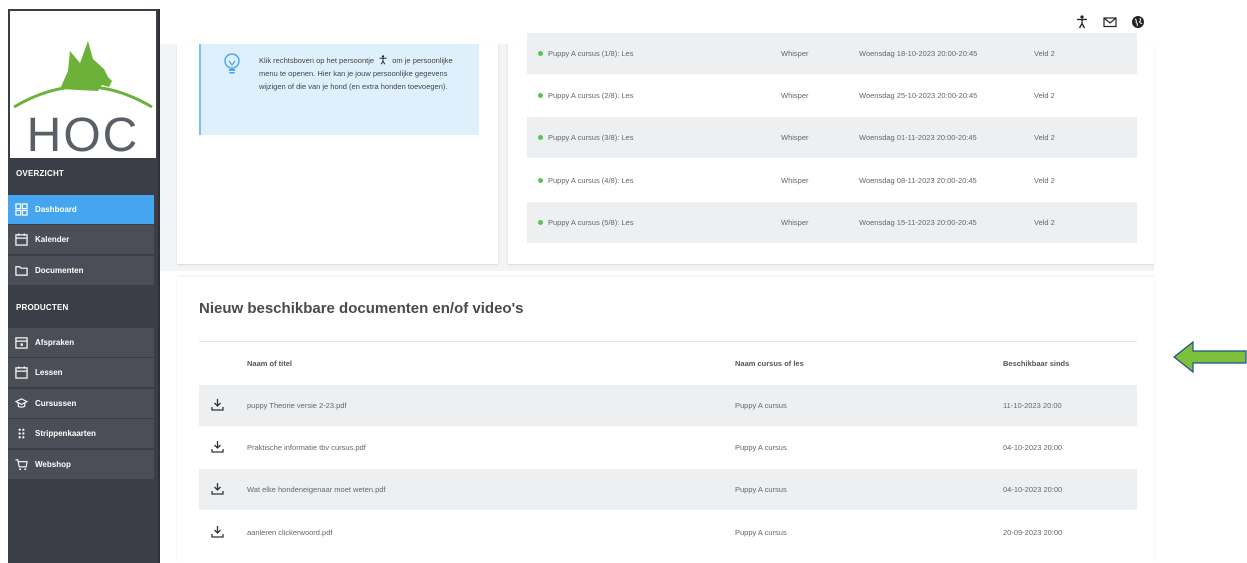 The height and width of the screenshot is (563, 1247). Describe the element at coordinates (591, 180) in the screenshot. I see `lesson-title: Puppy A cursus (4/8): Les` at that location.